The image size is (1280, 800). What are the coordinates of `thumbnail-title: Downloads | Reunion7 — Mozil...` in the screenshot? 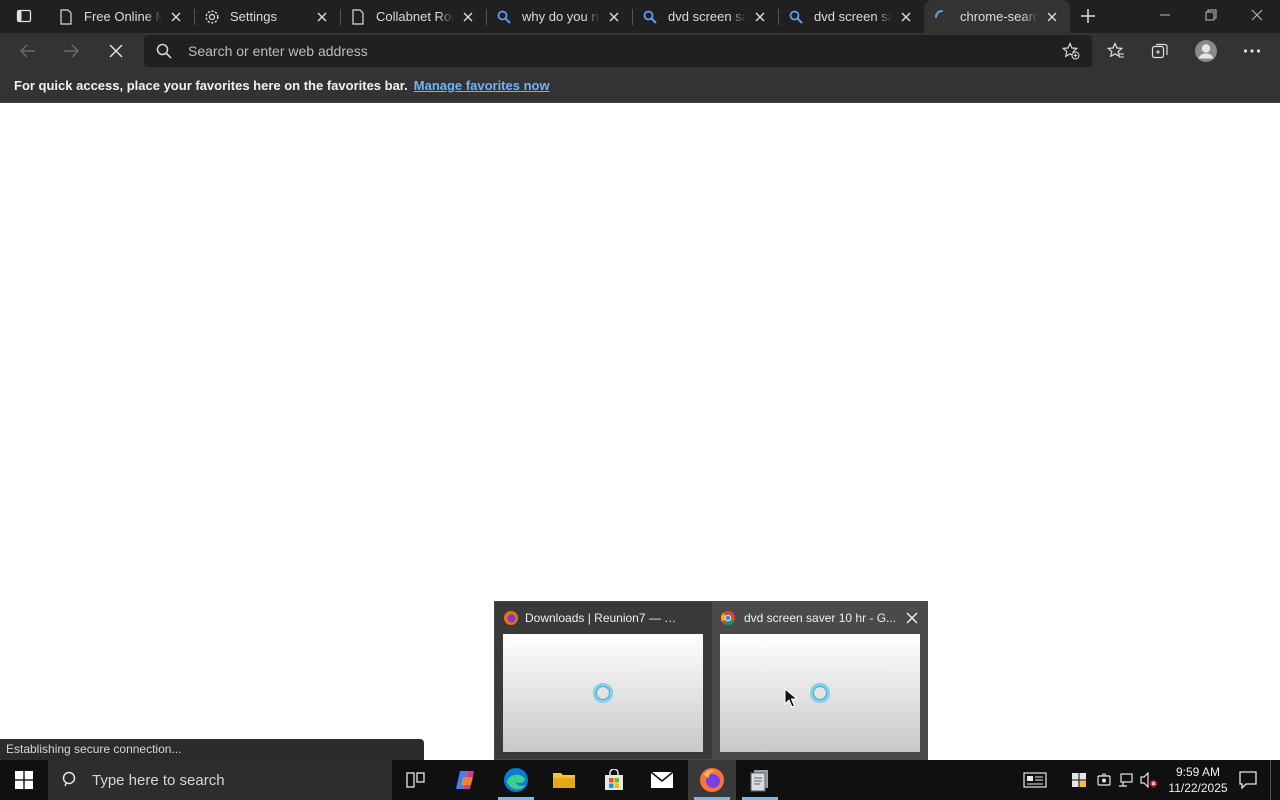 It's located at (592, 618).